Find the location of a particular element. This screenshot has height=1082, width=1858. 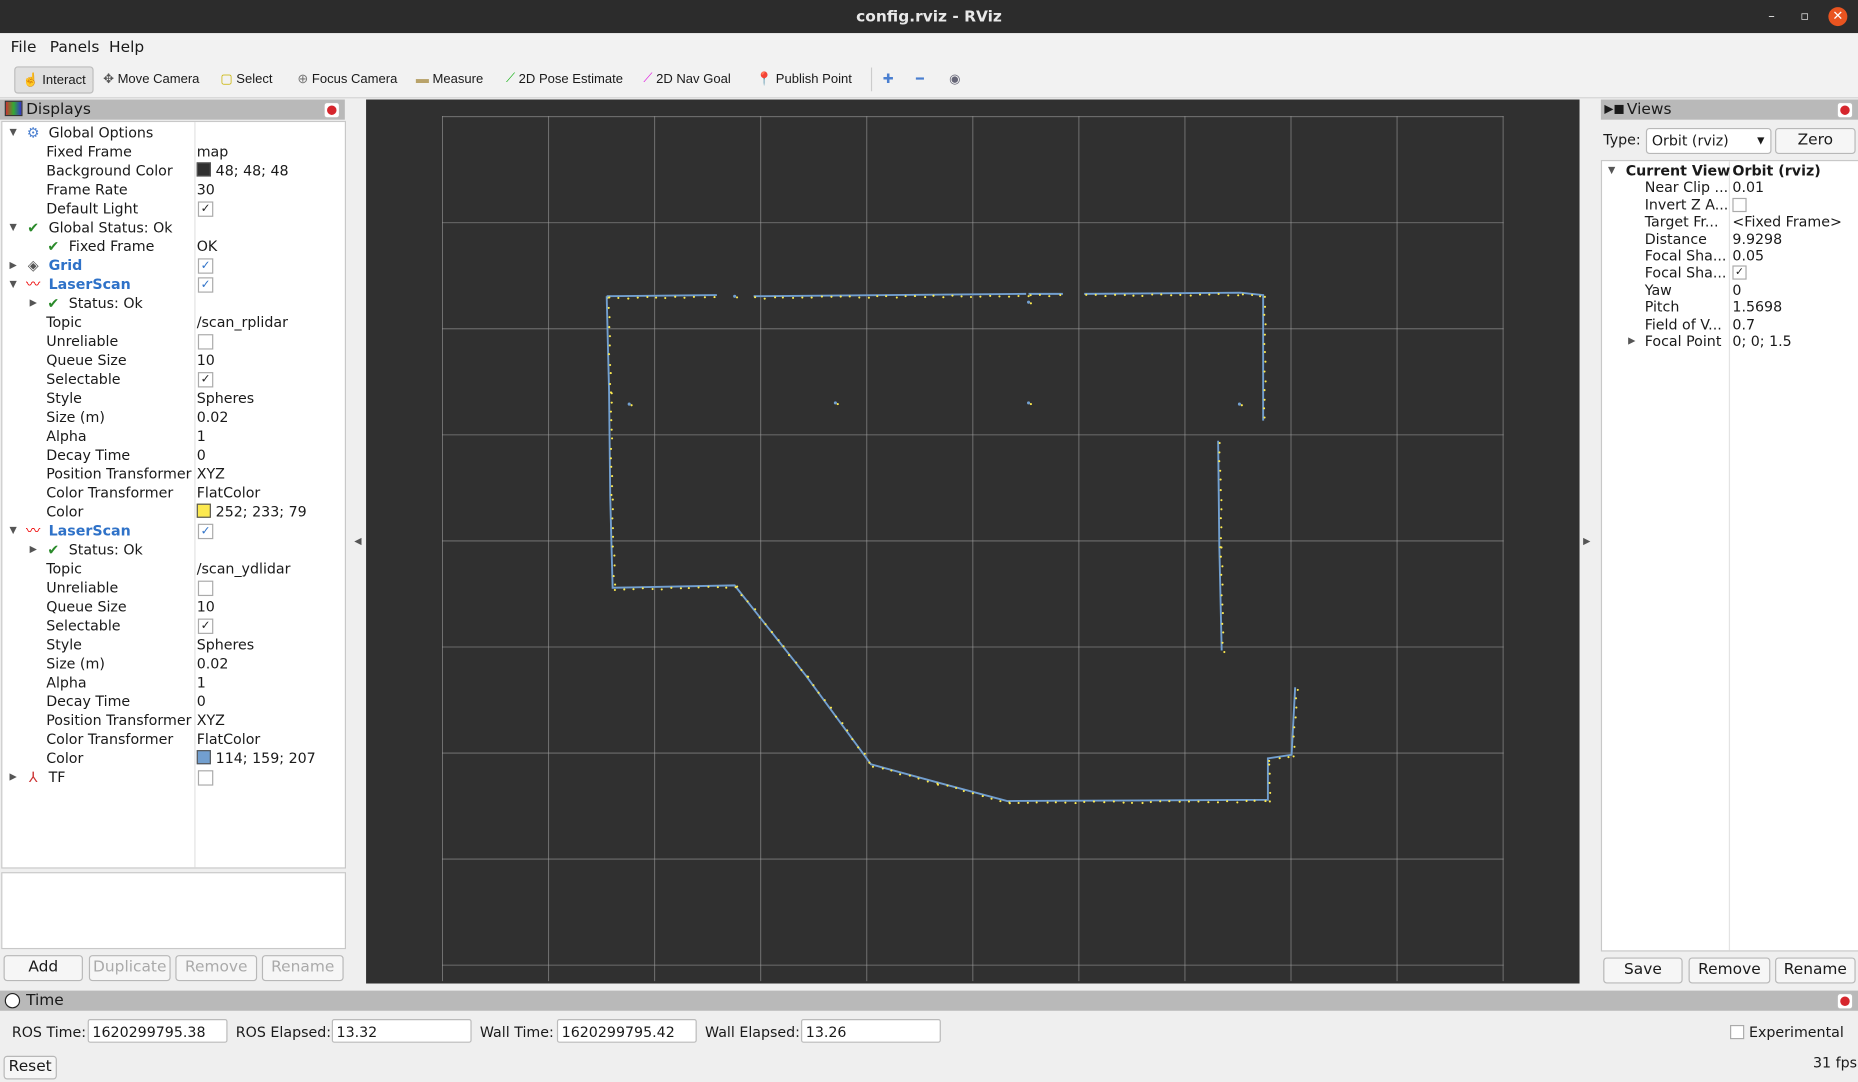

display-row-status-ok: ▶ ✔ Status: Ok is located at coordinates (173, 549).